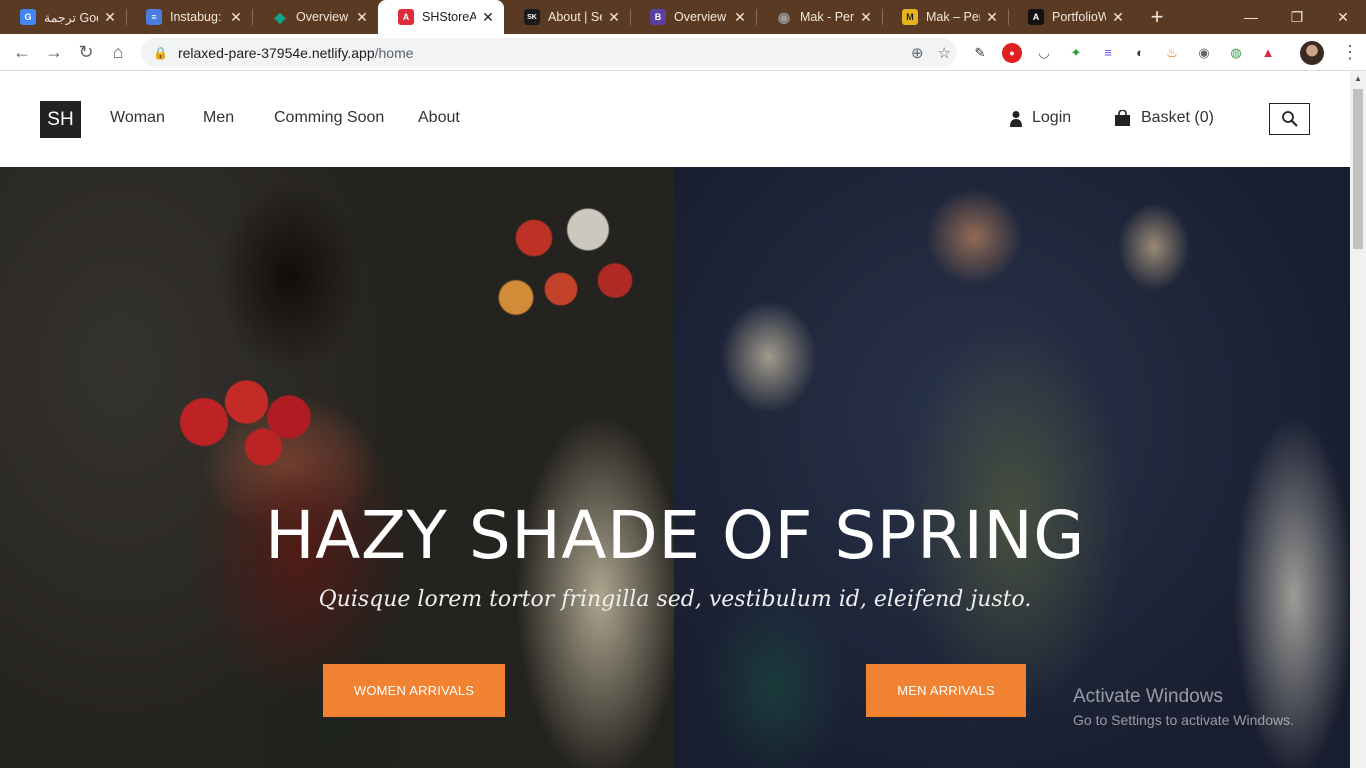 The image size is (1366, 768). Describe the element at coordinates (827, 17) in the screenshot. I see `tab-title: Mak - Perso` at that location.